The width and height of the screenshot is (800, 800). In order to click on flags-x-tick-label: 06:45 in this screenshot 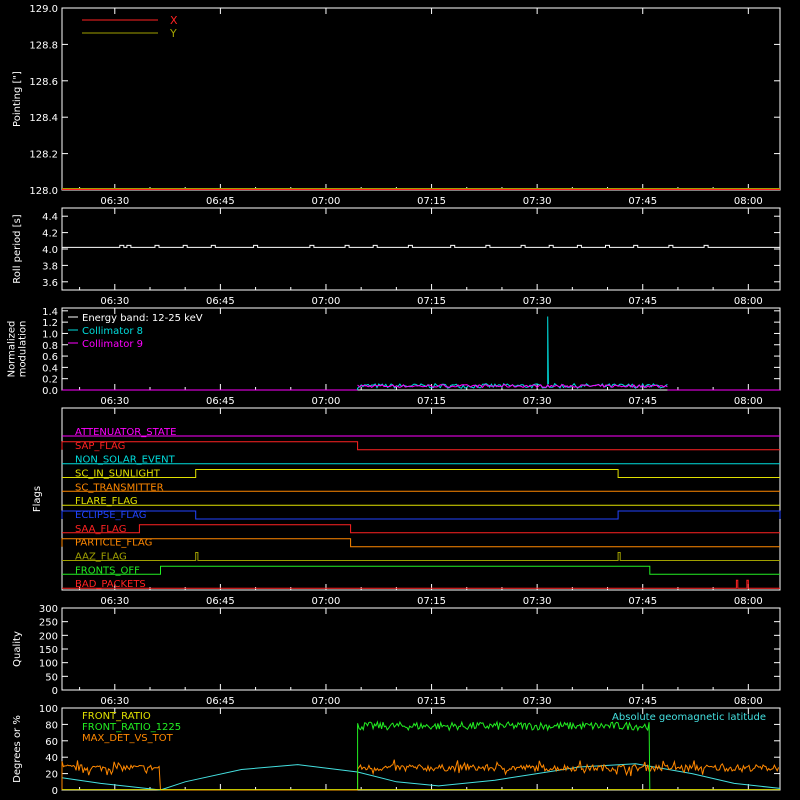, I will do `click(220, 601)`.